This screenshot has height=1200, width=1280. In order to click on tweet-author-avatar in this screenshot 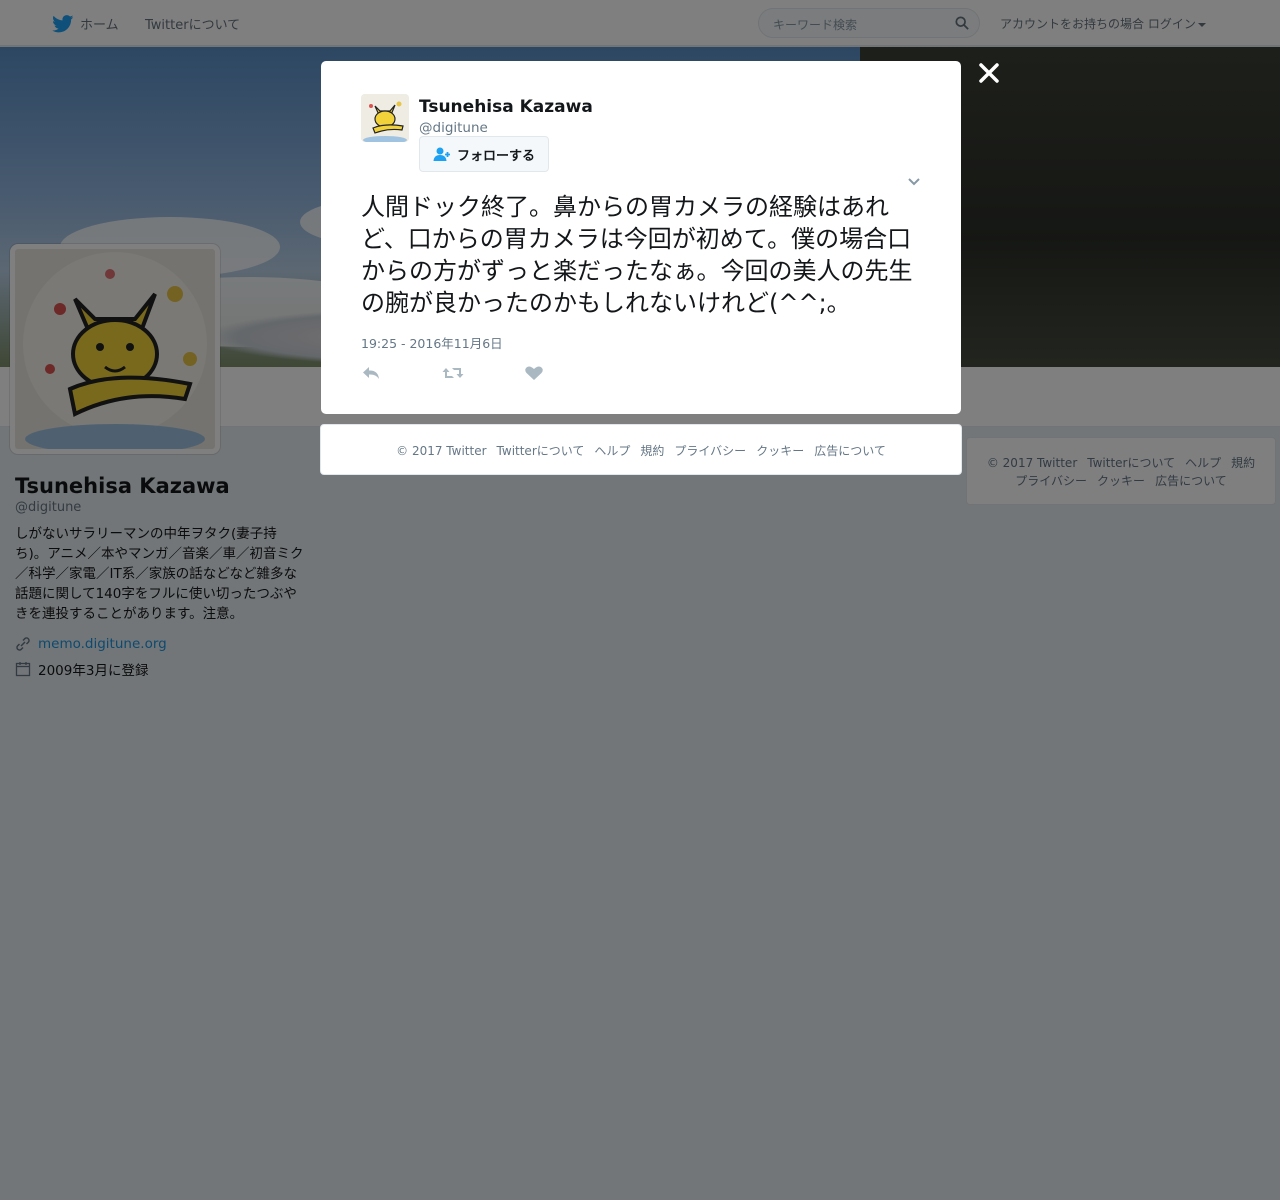, I will do `click(385, 118)`.